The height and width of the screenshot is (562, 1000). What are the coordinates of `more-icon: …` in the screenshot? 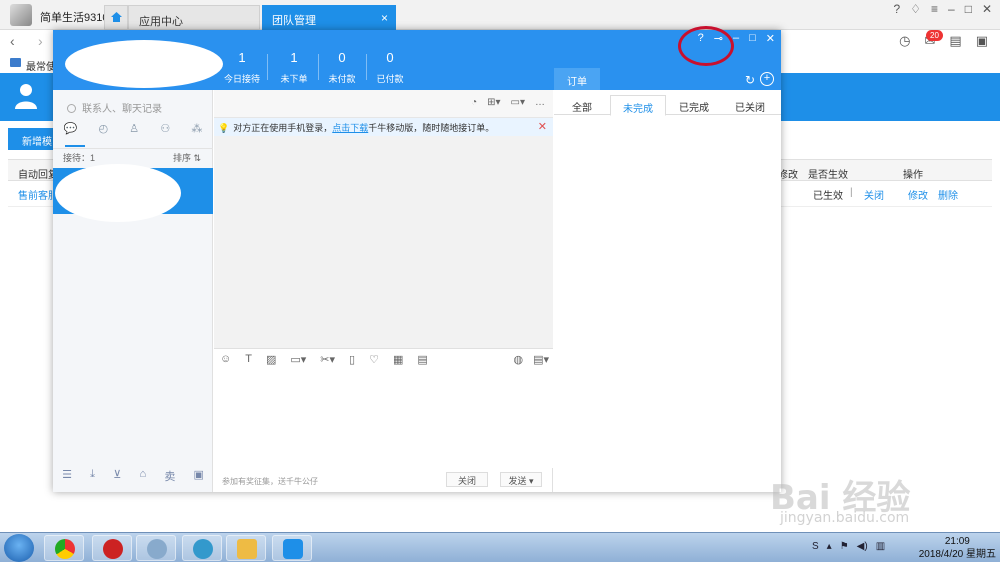 It's located at (540, 102).